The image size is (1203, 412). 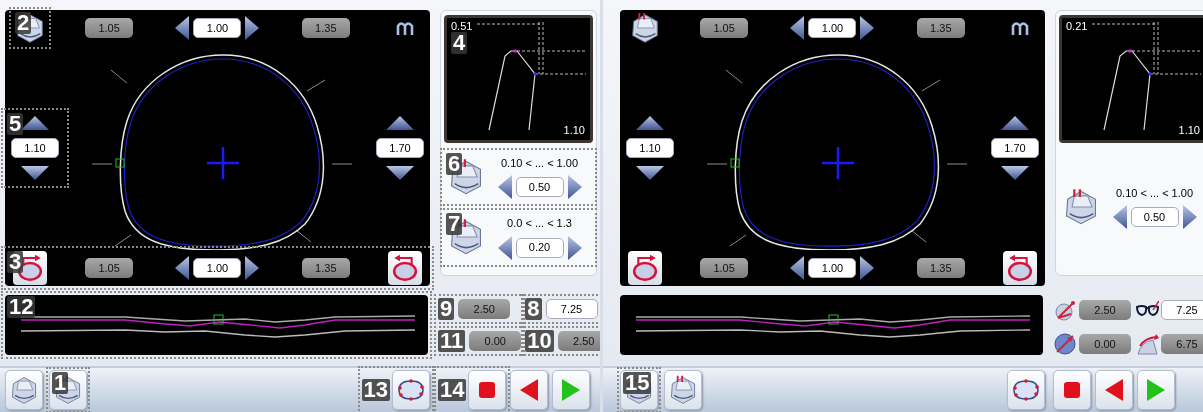 I want to click on sphere-icon, so click(x=1065, y=344).